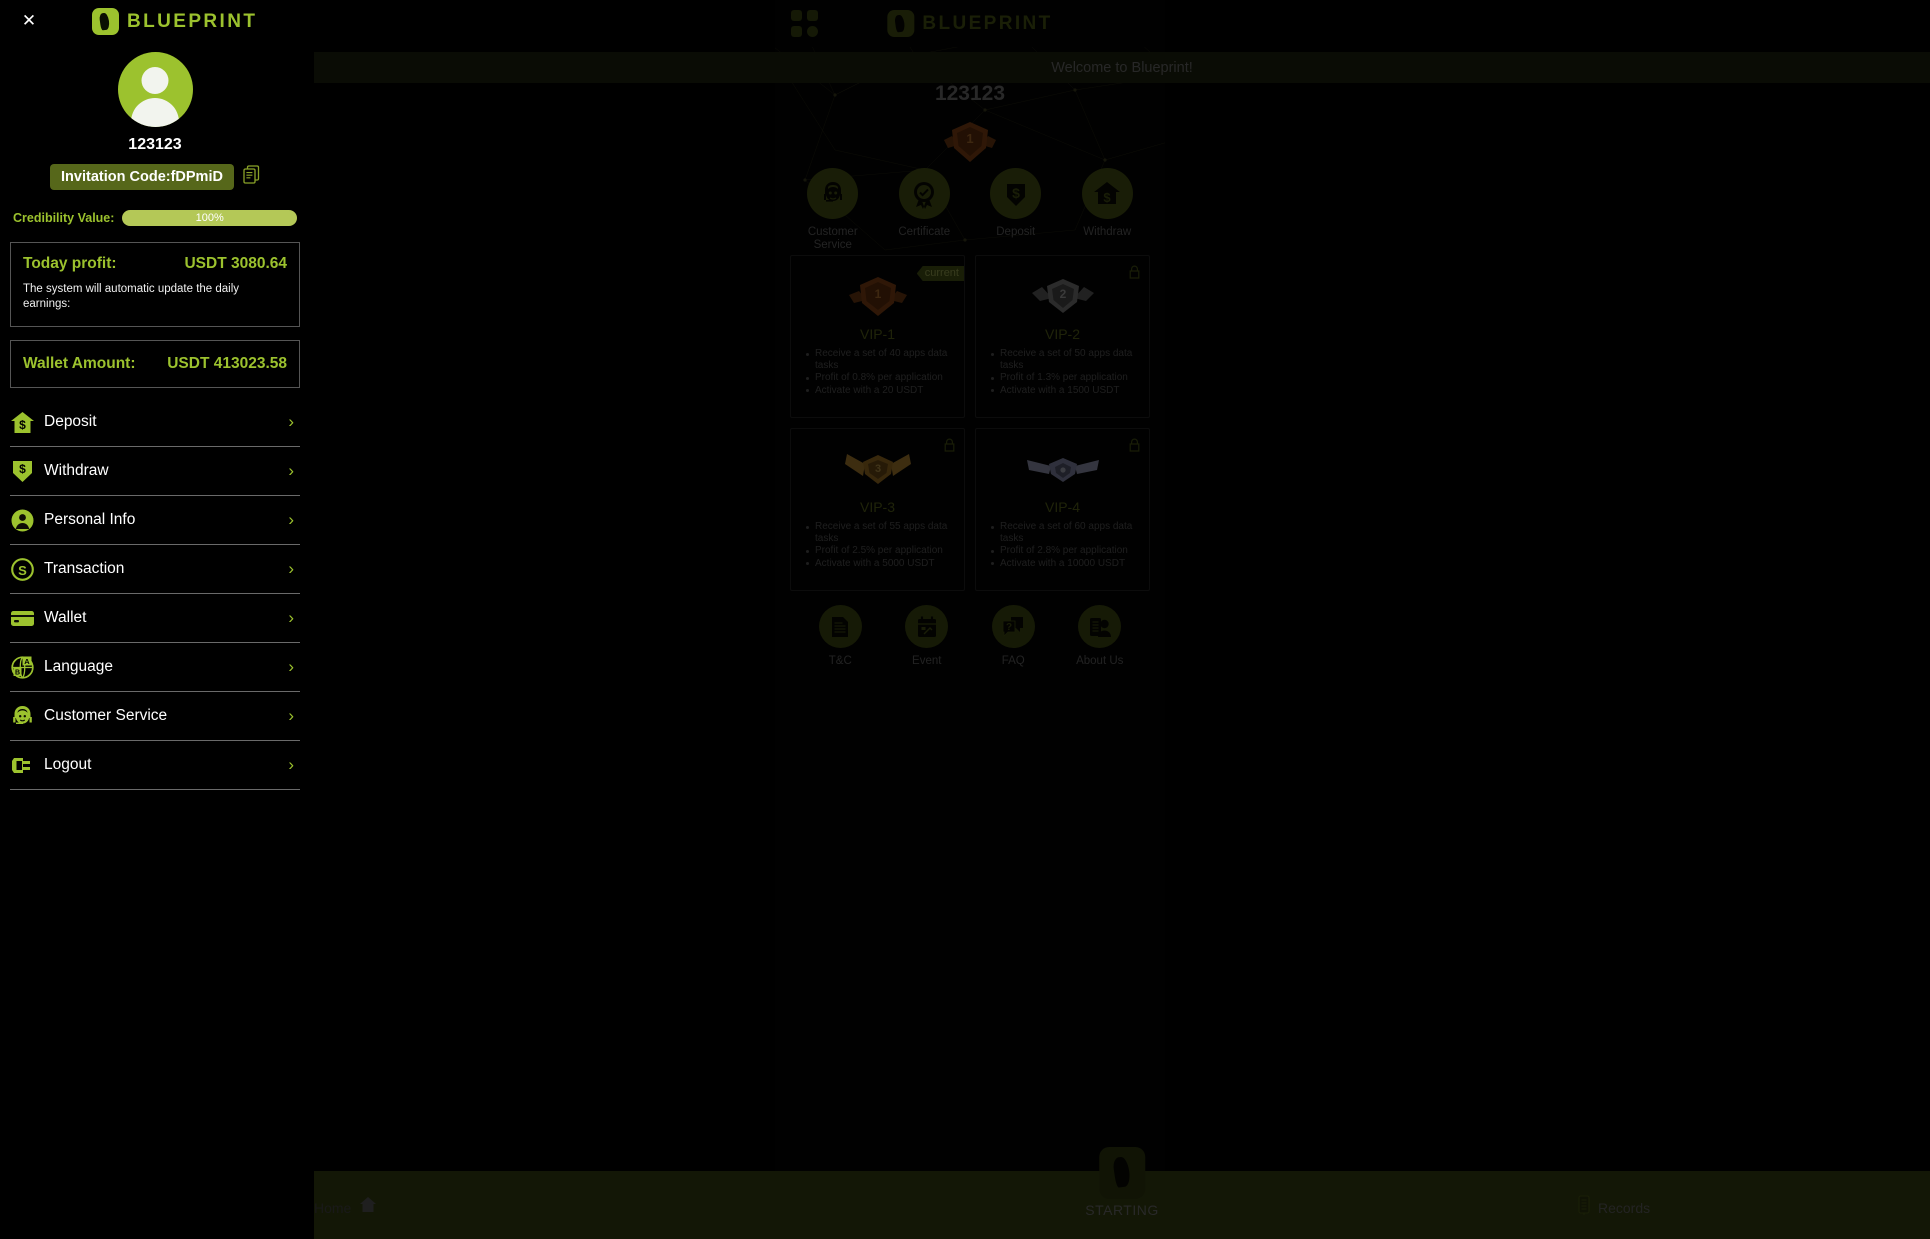  I want to click on sidebar-item-customer-service: Customer Service ›, so click(155, 716).